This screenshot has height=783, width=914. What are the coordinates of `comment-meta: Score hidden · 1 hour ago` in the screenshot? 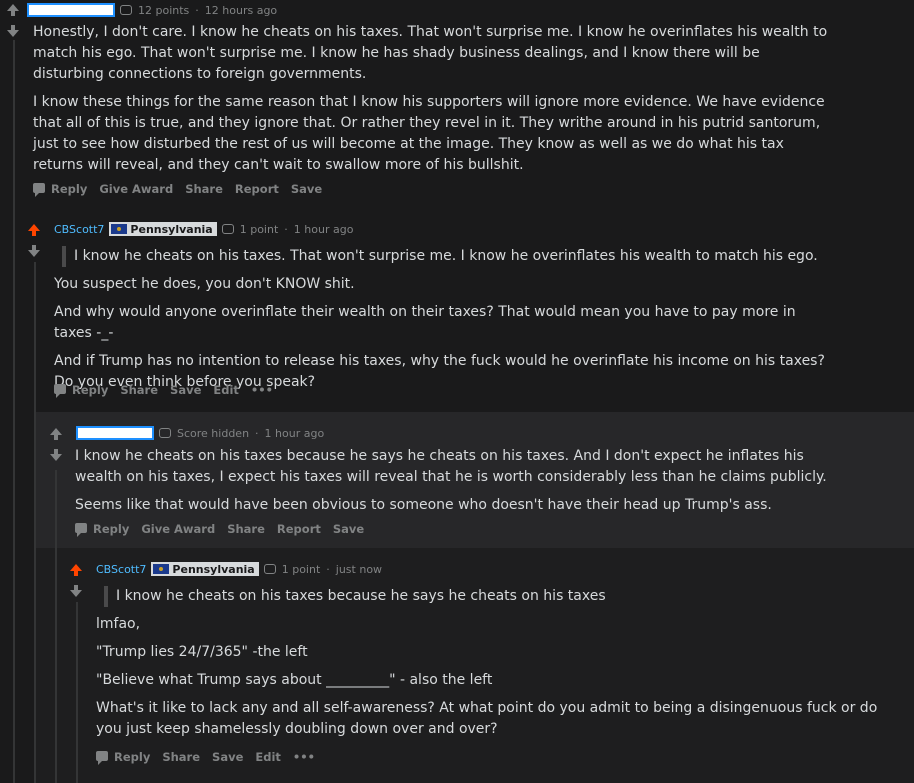 It's located at (200, 433).